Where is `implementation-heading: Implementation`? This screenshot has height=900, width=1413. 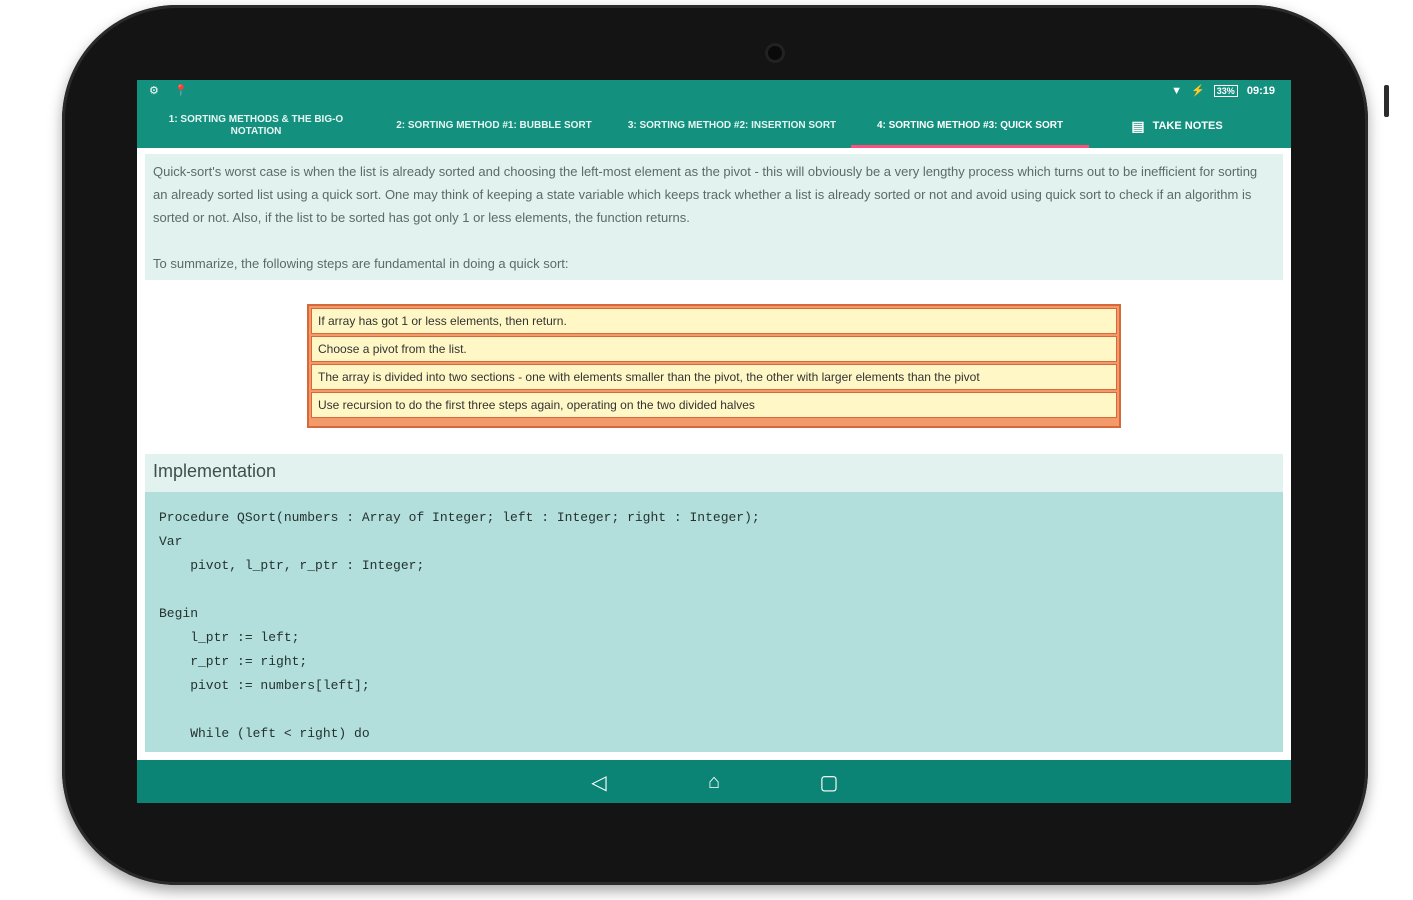 implementation-heading: Implementation is located at coordinates (714, 473).